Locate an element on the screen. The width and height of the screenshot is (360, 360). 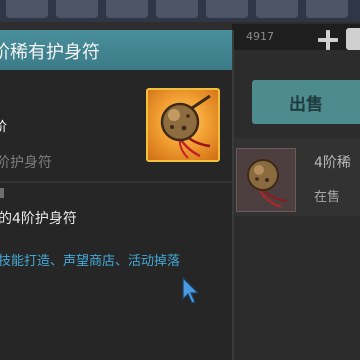
panel-edge-icon is located at coordinates (353, 39).